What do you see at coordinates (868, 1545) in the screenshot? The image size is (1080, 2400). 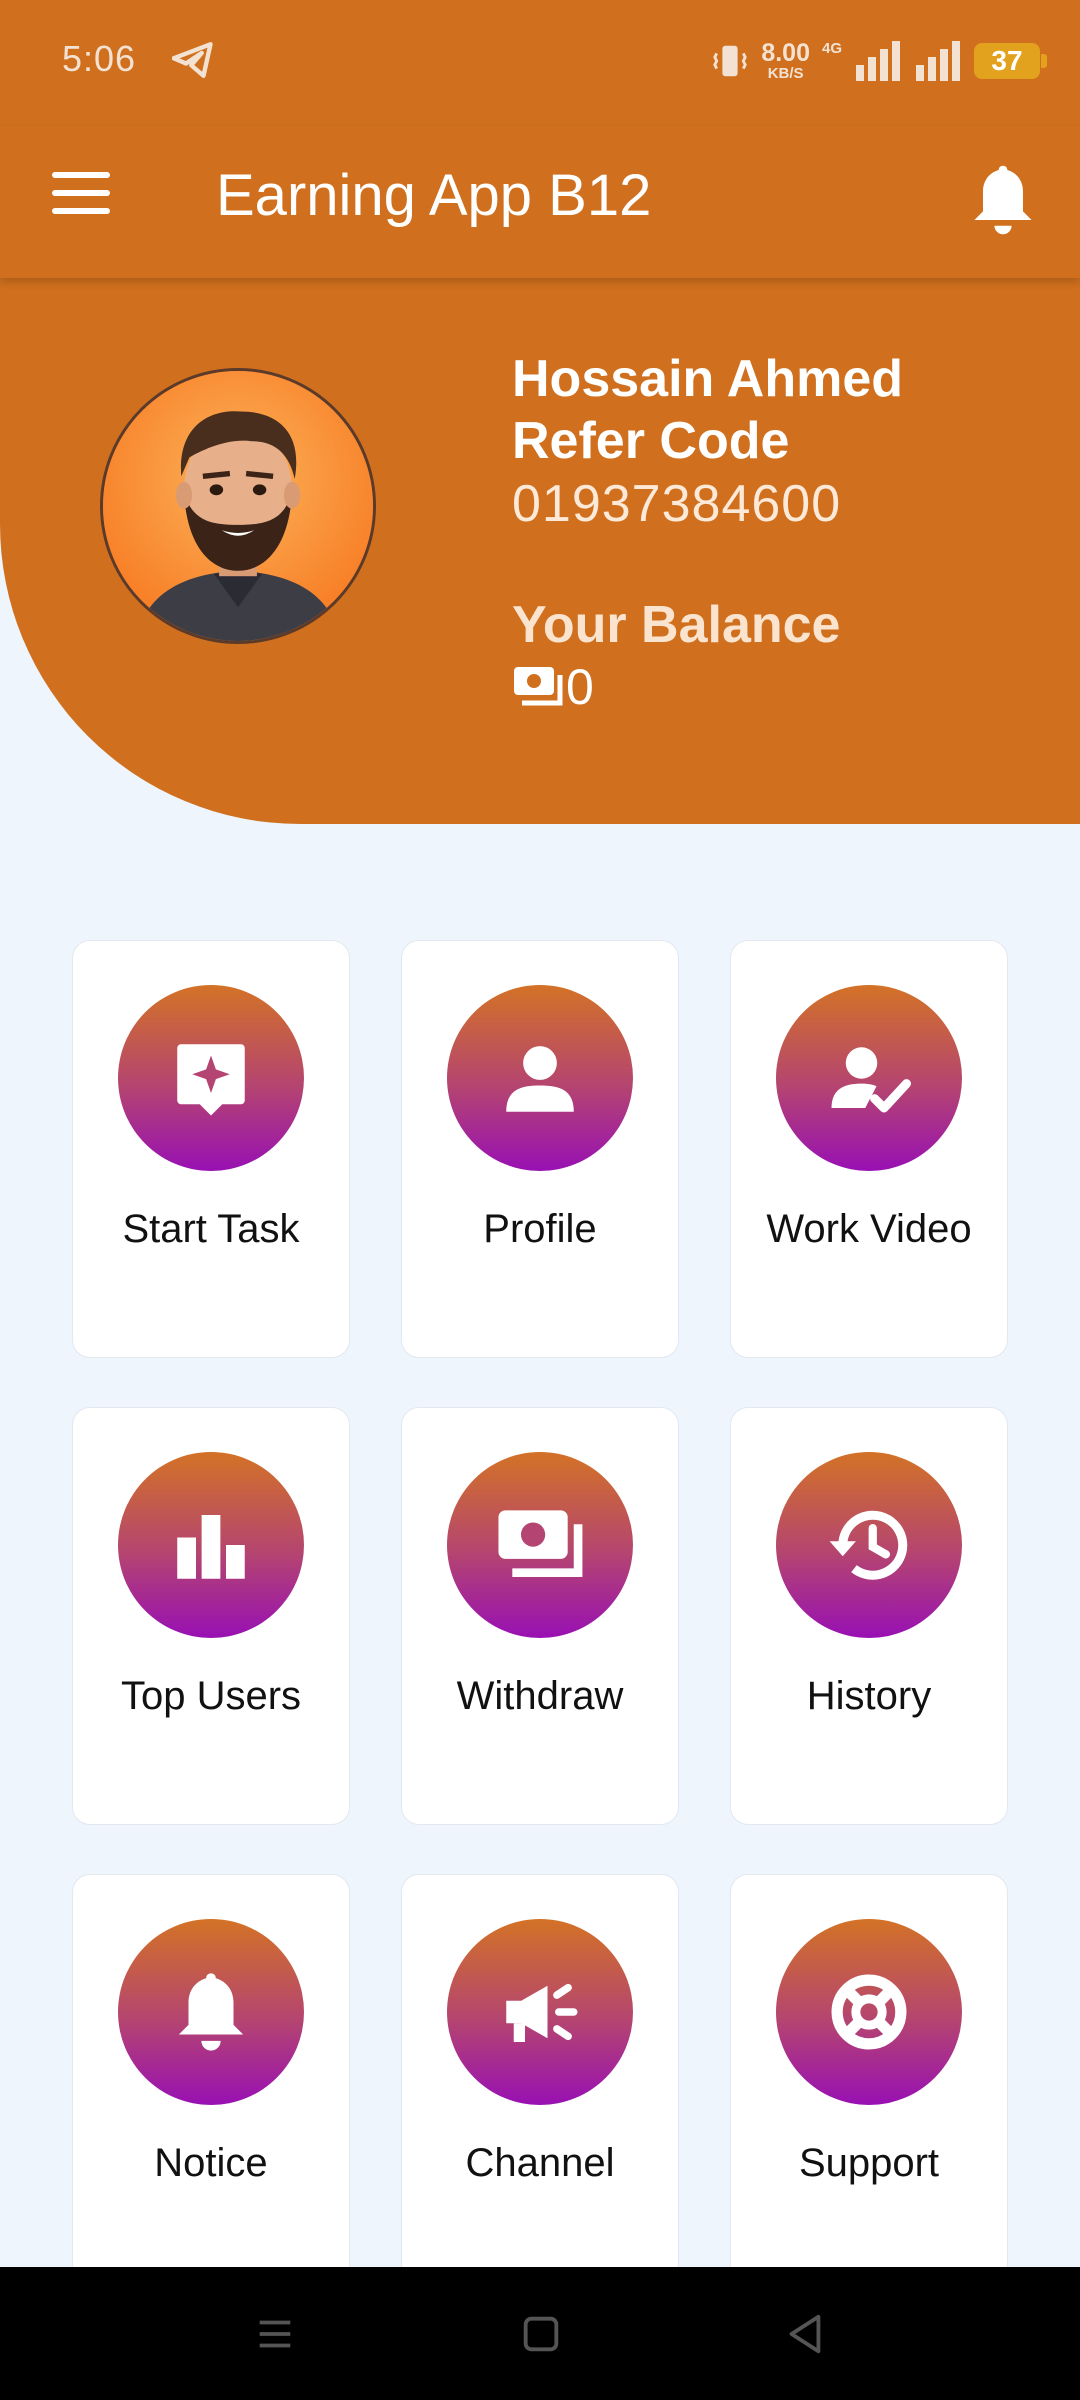 I see `history-icon` at bounding box center [868, 1545].